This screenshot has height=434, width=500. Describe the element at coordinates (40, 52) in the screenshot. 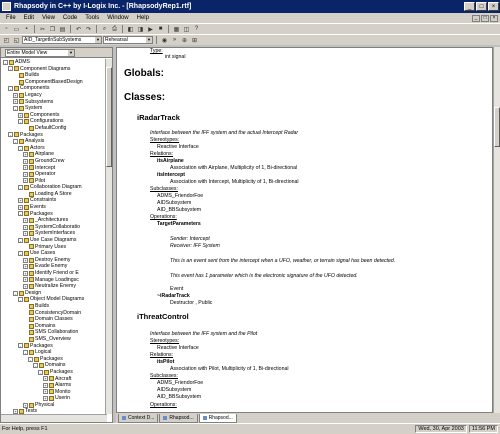

I see `browser-view-combo: Entire Model View ▼` at that location.